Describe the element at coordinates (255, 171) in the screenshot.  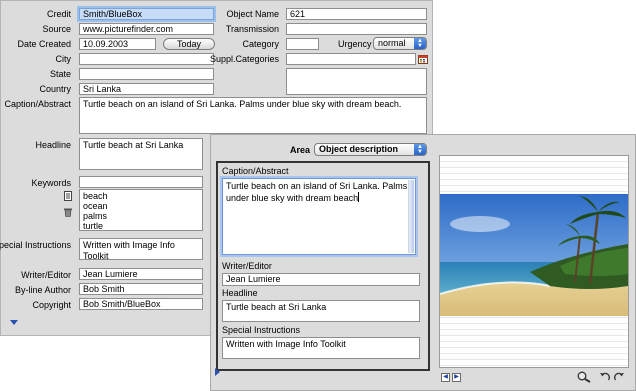
I see `front-caption-label: Caption/Abstract` at that location.